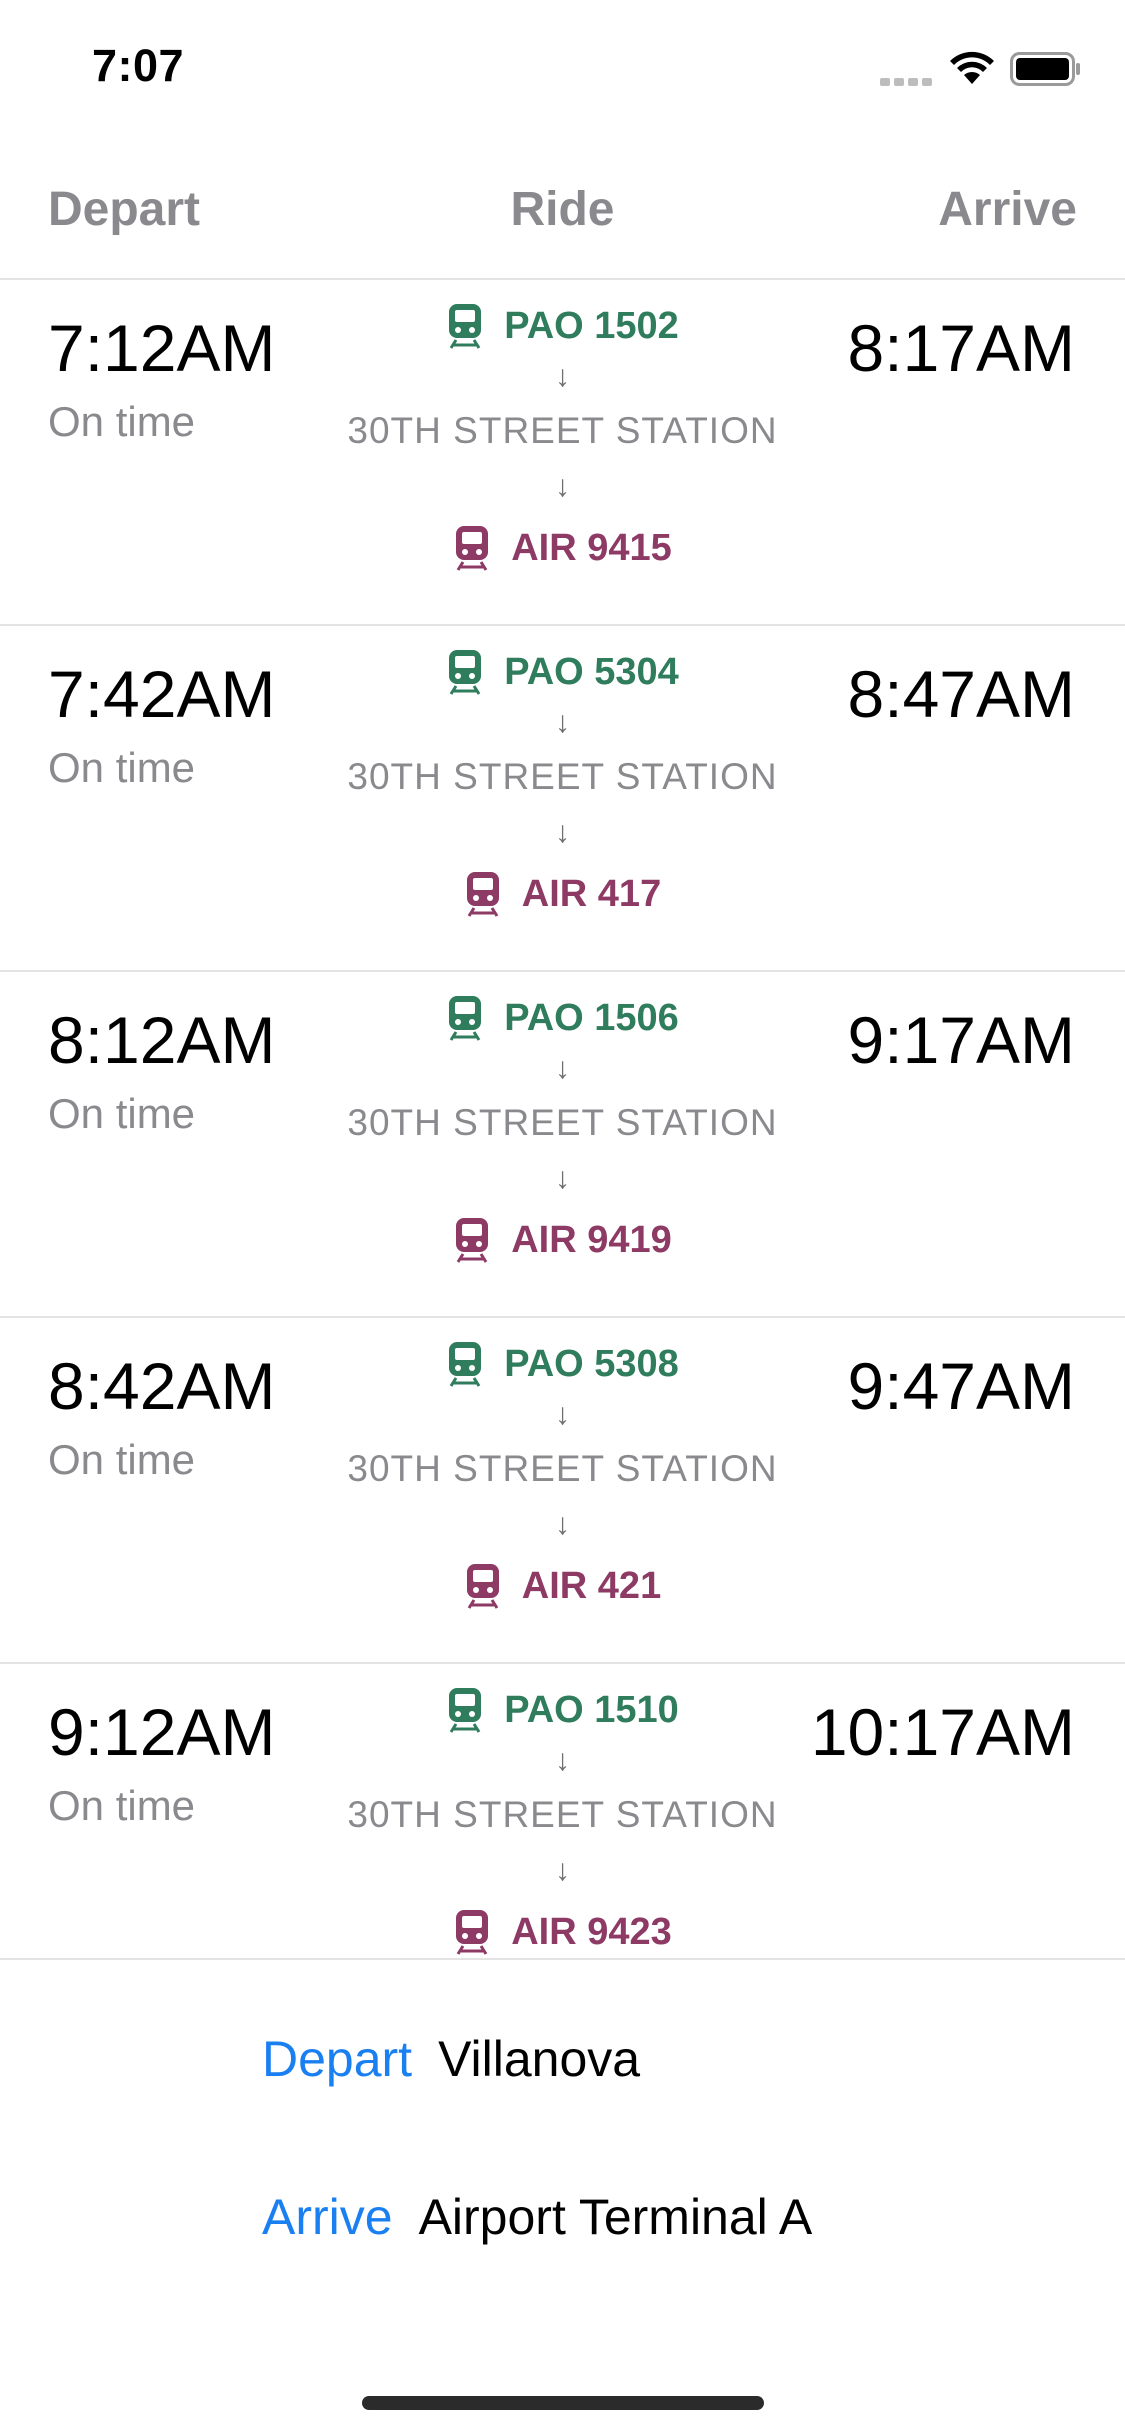 Image resolution: width=1125 pixels, height=2436 pixels. I want to click on leg-1-label: PAO 5308, so click(591, 1363).